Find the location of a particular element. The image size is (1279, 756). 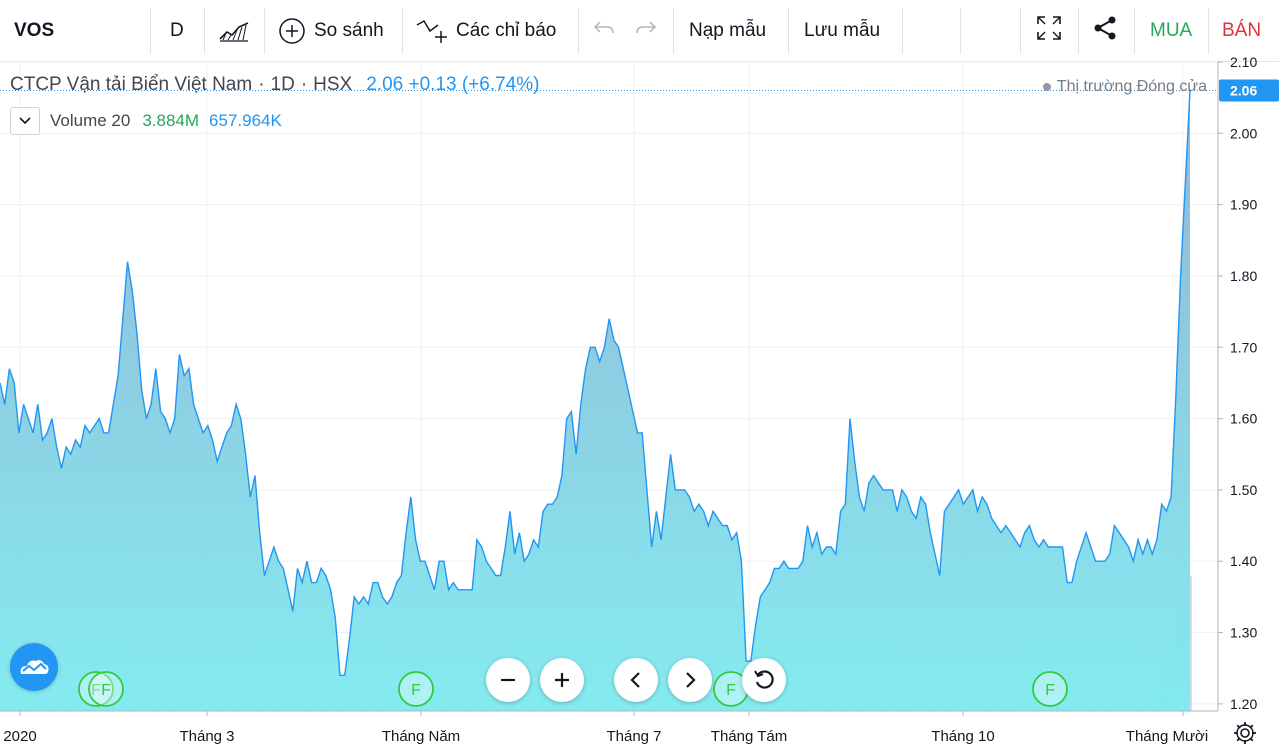

status-dot-icon is located at coordinates (1046, 86).